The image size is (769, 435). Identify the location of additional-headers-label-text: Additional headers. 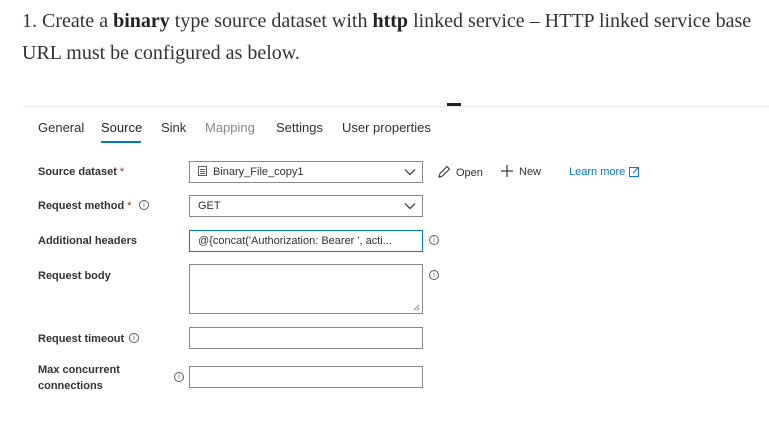
(88, 241).